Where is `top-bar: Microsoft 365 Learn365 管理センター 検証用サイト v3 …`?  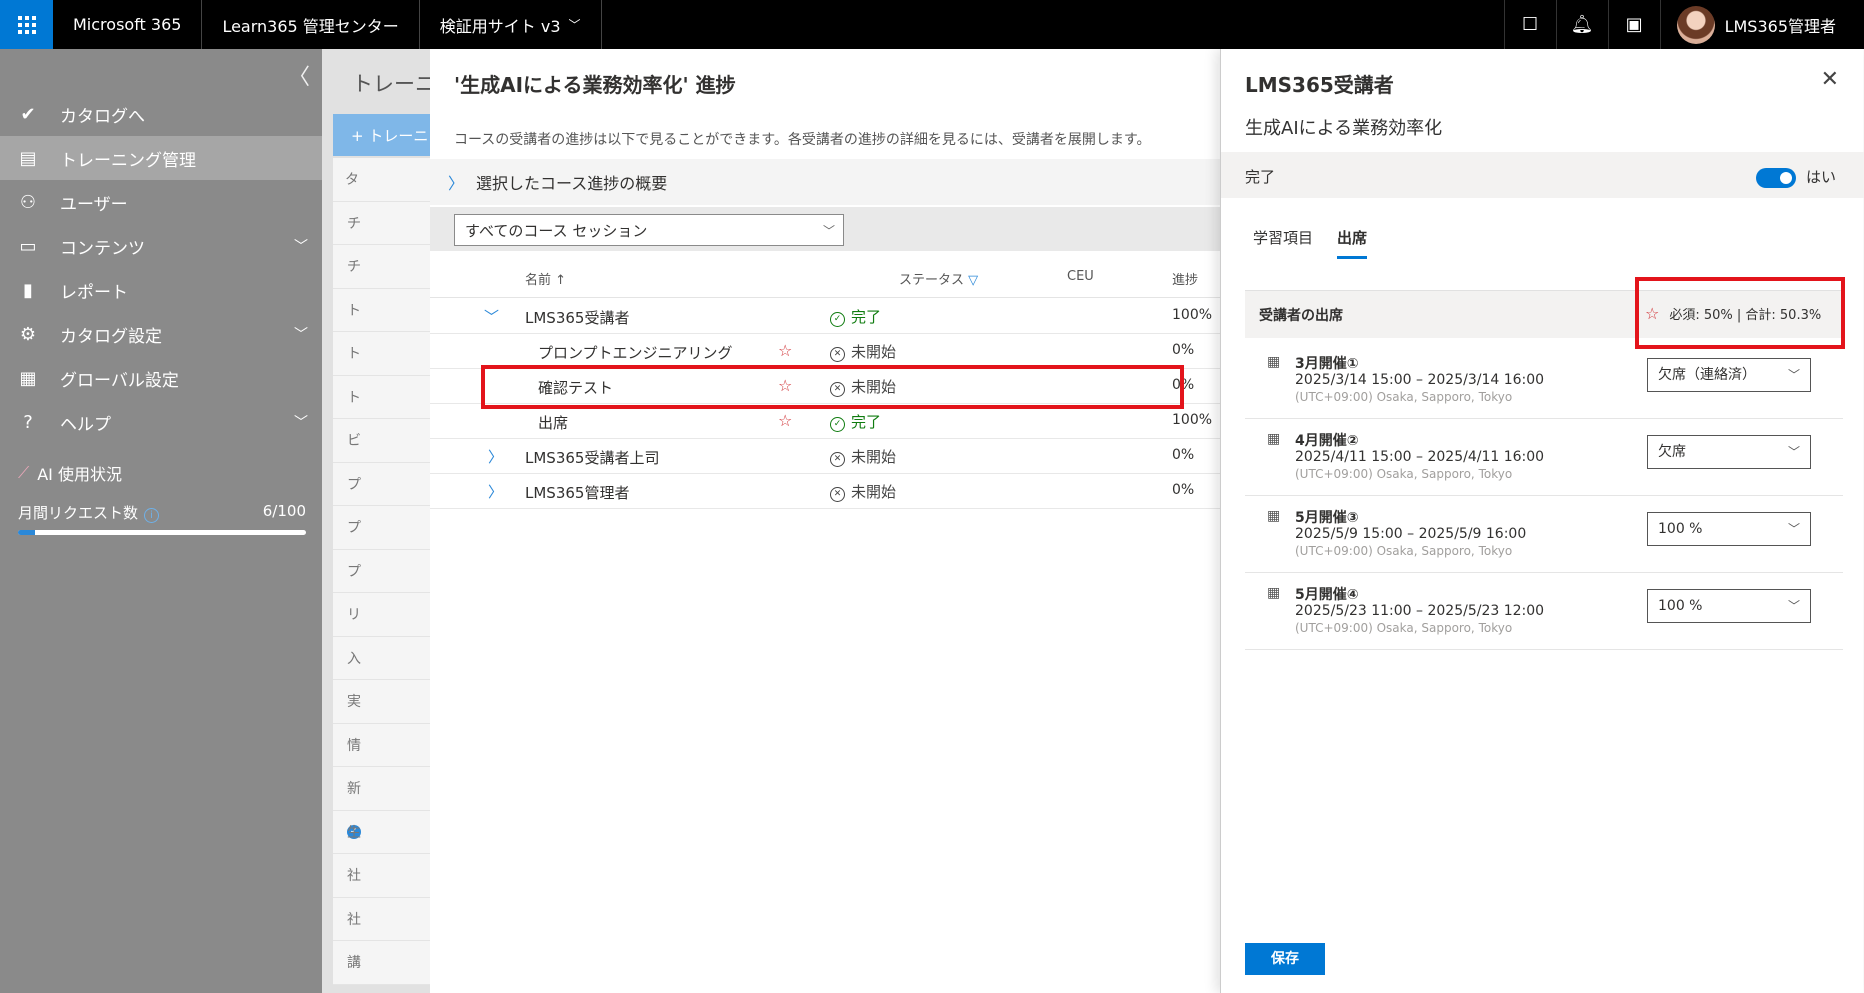 top-bar: Microsoft 365 Learn365 管理センター 検証用サイト v3 … is located at coordinates (932, 24).